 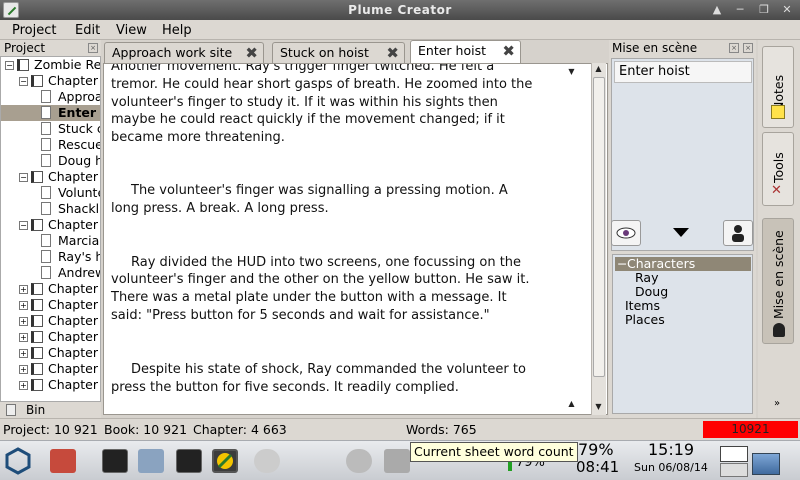 What do you see at coordinates (151, 461) in the screenshot?
I see `folder-icon` at bounding box center [151, 461].